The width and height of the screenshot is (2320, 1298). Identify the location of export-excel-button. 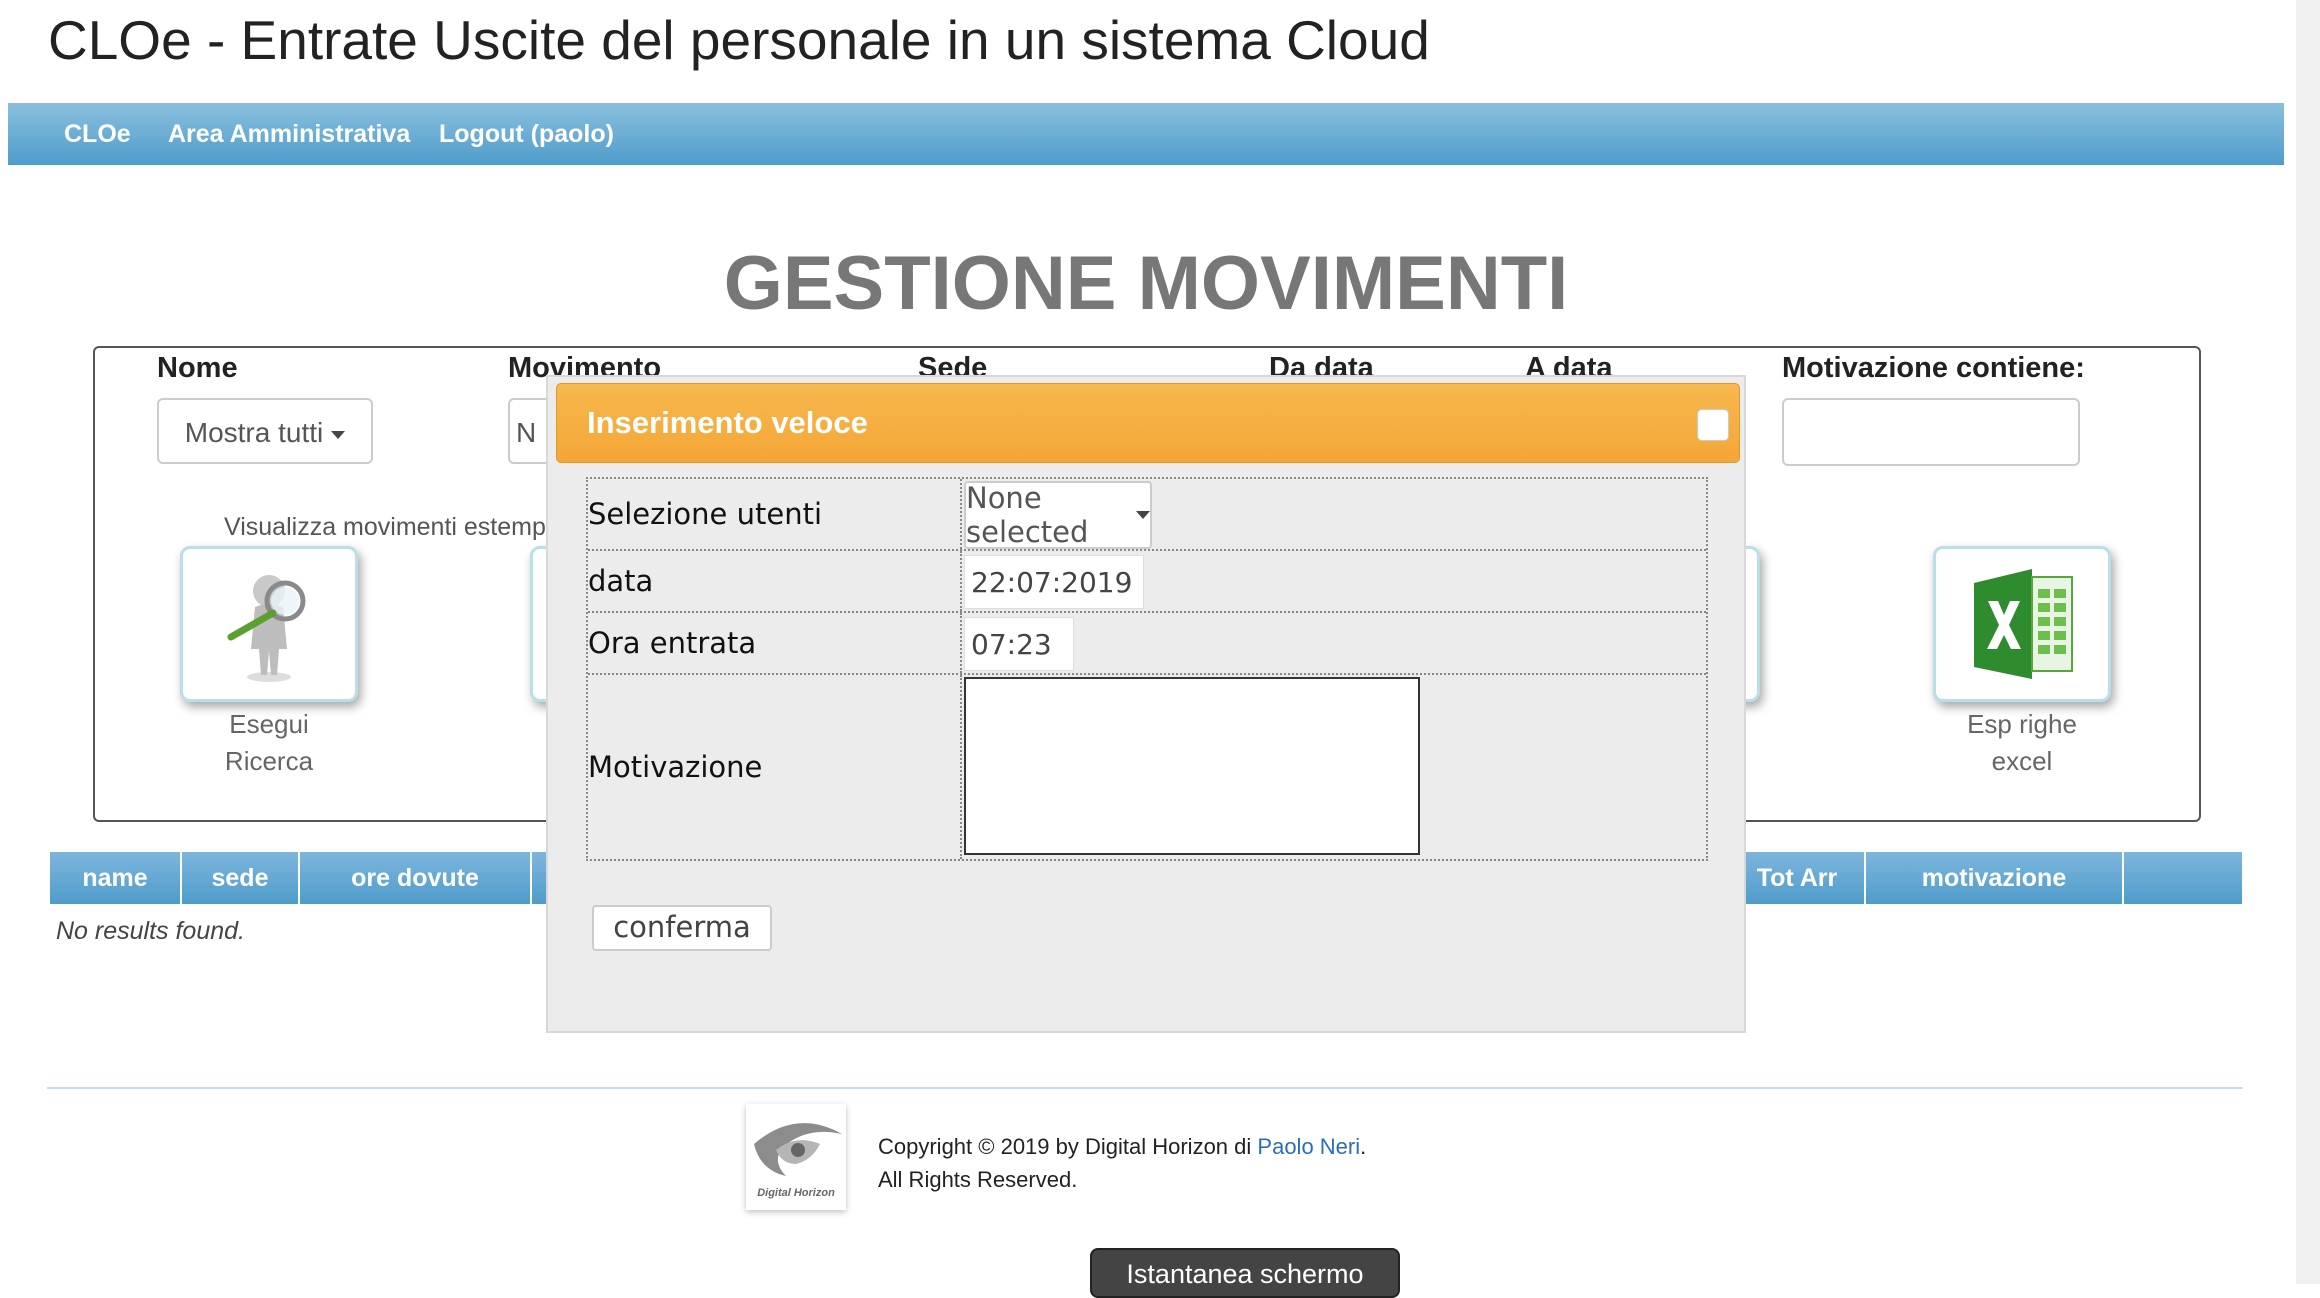
(2022, 624).